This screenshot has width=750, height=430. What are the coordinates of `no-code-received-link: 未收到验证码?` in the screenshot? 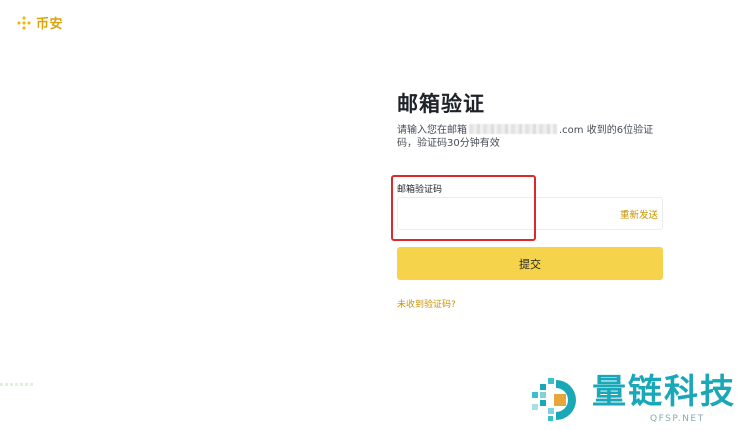 It's located at (426, 303).